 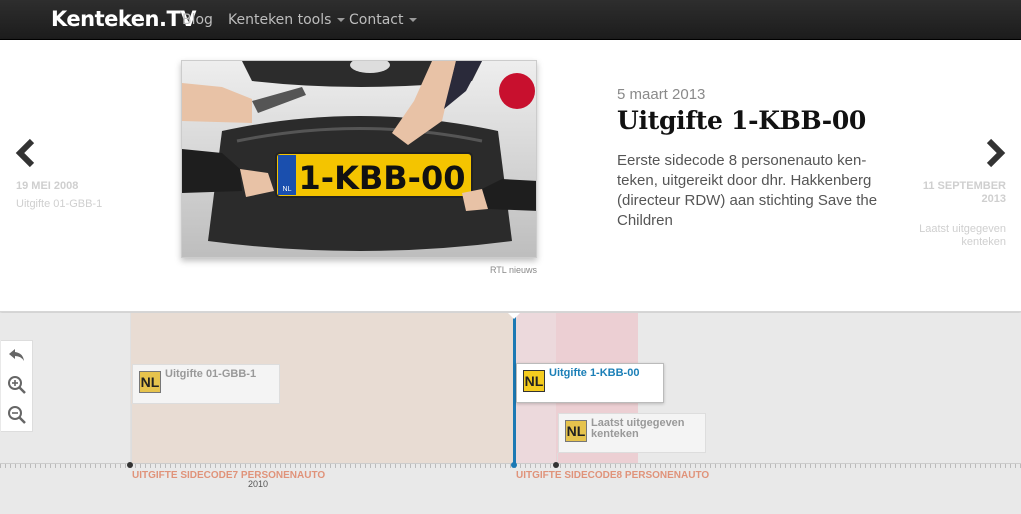 What do you see at coordinates (961, 236) in the screenshot?
I see `next-slide-text: Laatst uitgegeven kenteken` at bounding box center [961, 236].